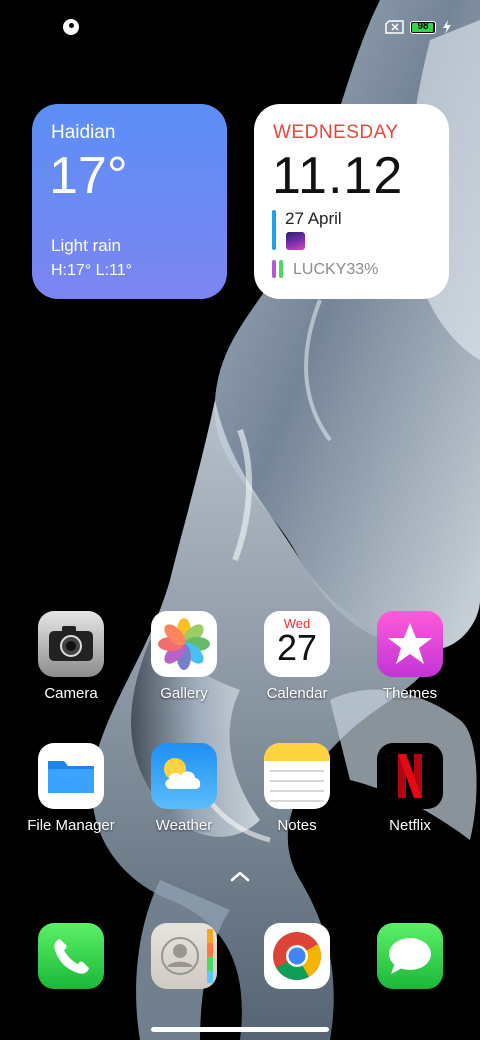 This screenshot has height=1040, width=480. I want to click on dock-phone, so click(71, 956).